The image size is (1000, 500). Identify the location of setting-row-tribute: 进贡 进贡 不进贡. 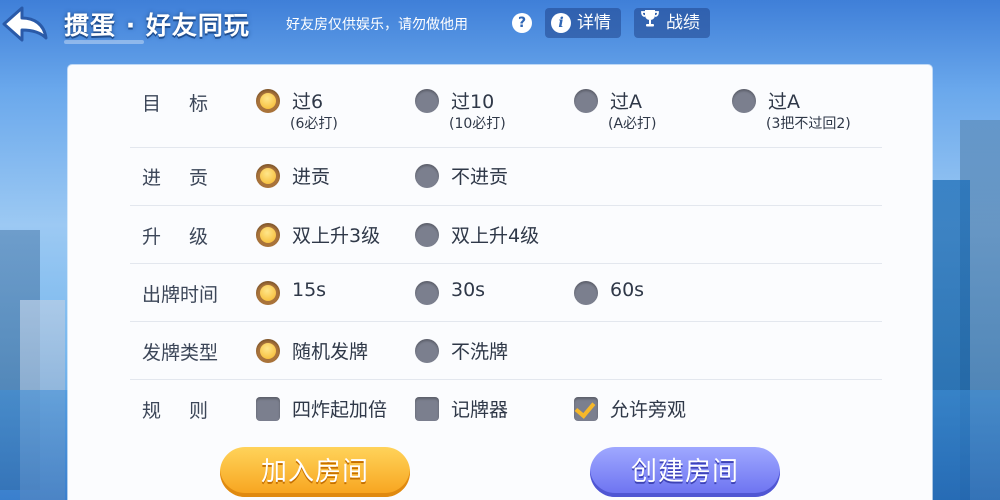
(506, 177).